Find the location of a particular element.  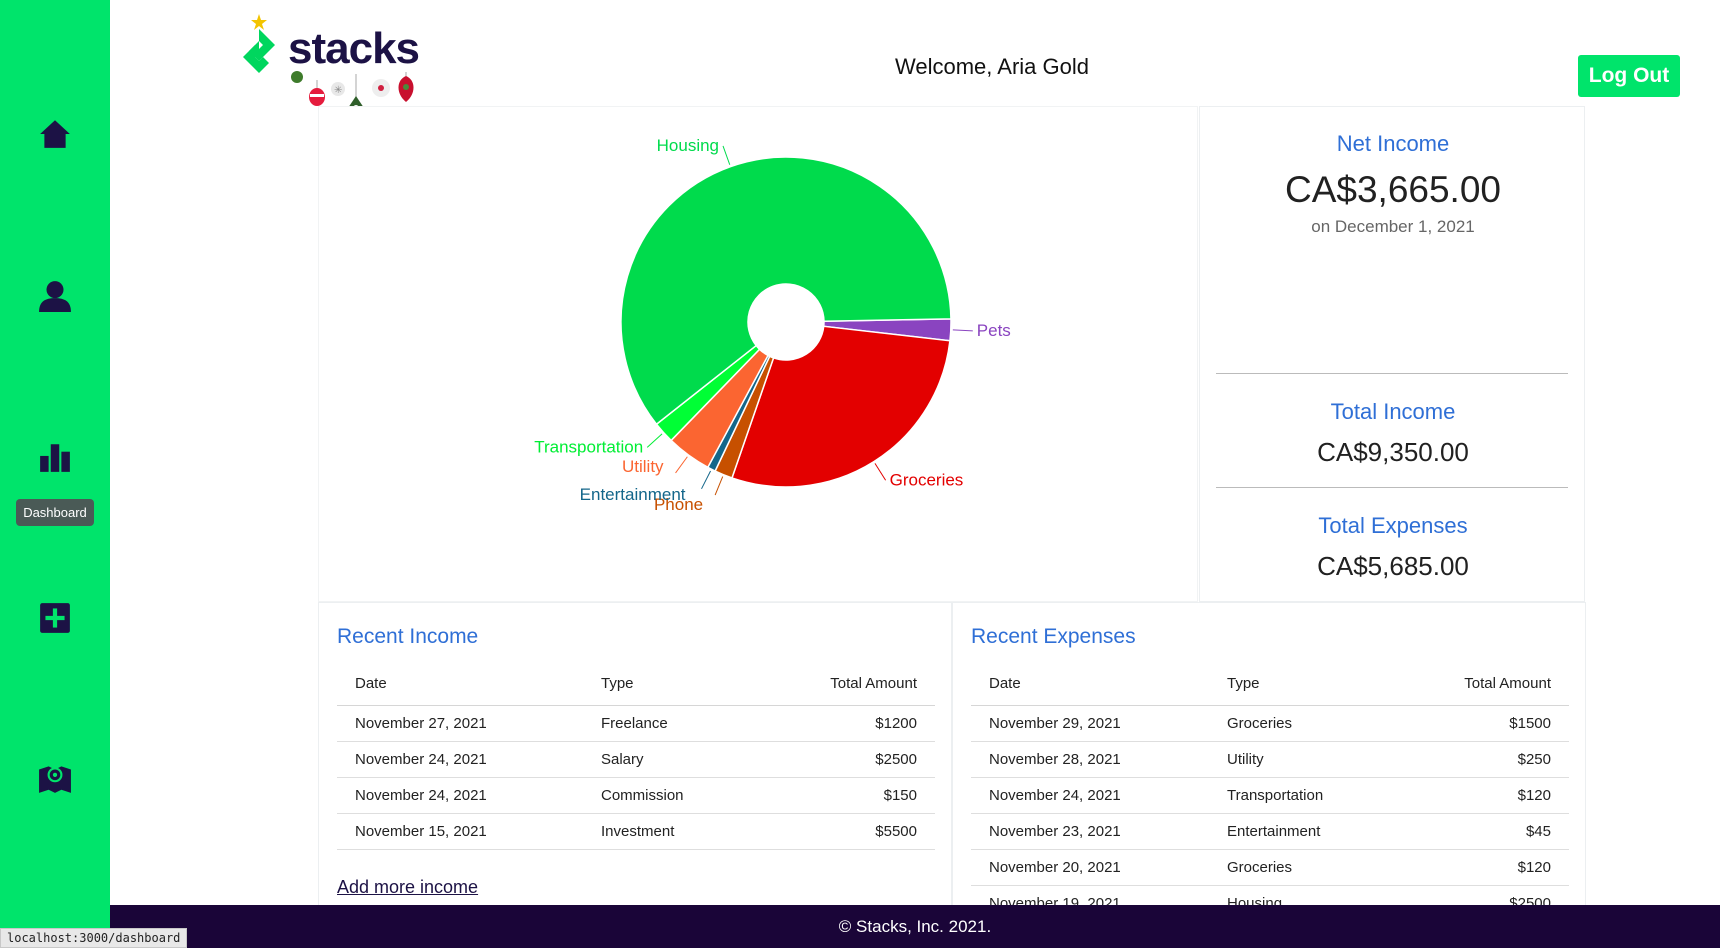

row-amount: $1500 is located at coordinates (1482, 723).